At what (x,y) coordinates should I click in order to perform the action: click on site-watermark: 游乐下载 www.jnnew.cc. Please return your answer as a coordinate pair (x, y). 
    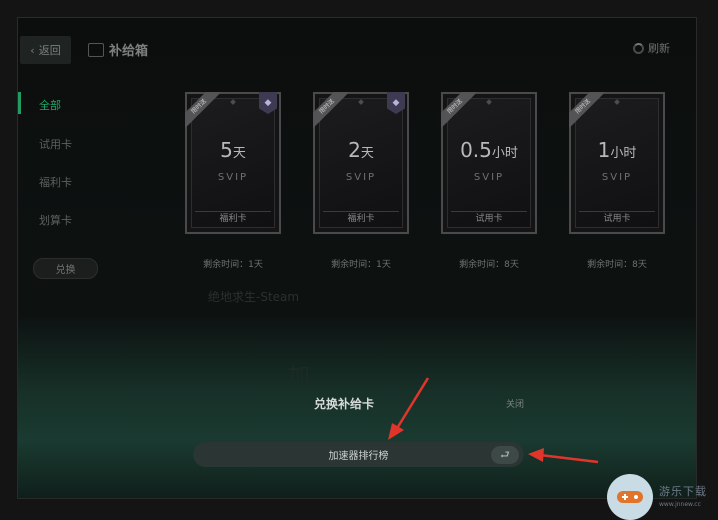
    Looking at the image, I should click on (662, 497).